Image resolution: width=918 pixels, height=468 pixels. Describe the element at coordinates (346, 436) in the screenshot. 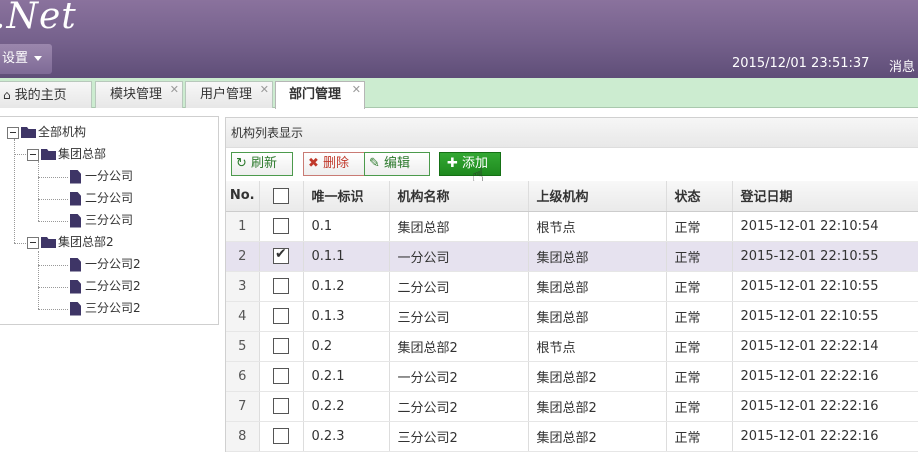

I see `cell-id: 0.2.3` at that location.